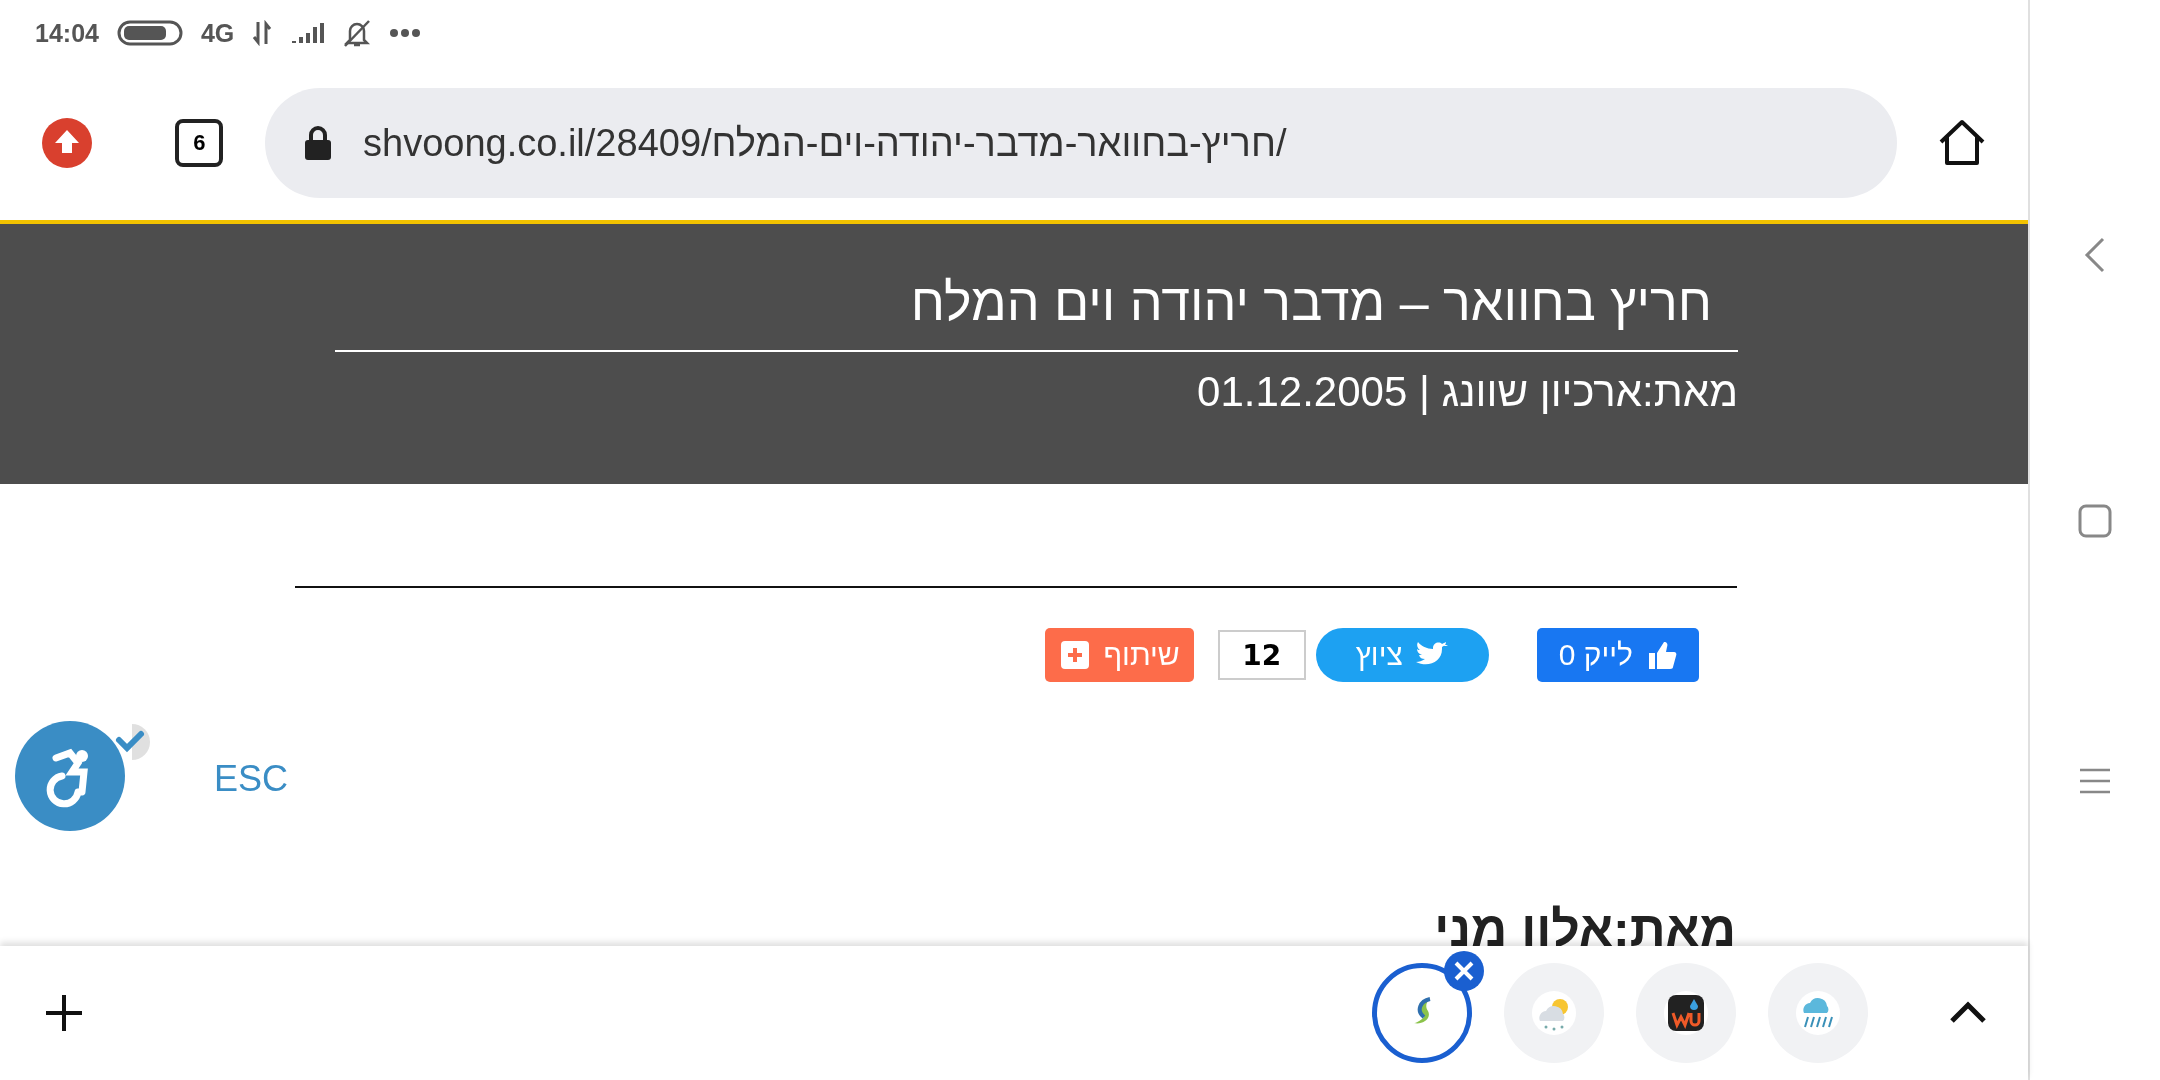 This screenshot has width=2160, height=1080. I want to click on url-text: shvoong.co.il/28409/חריץ-בחוואר-מדבר-יהודה-וים-המלח/, so click(825, 143).